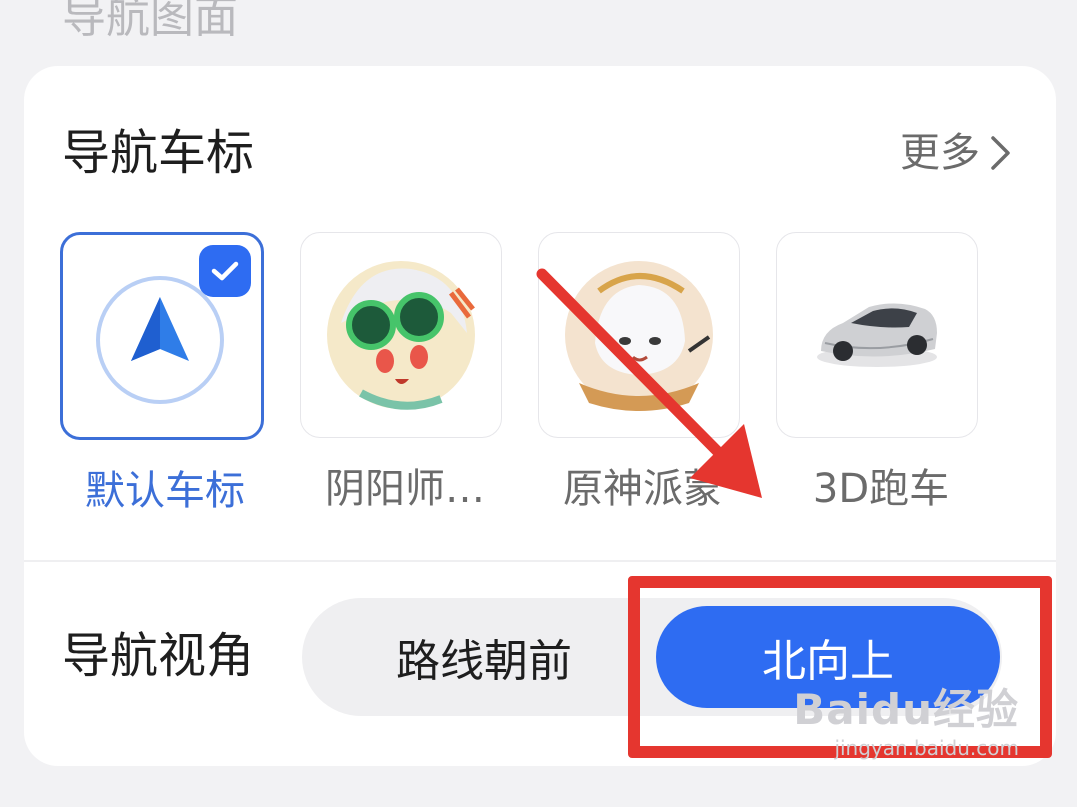 This screenshot has height=807, width=1077. I want to click on view-angle-title: 导航视角, so click(158, 656).